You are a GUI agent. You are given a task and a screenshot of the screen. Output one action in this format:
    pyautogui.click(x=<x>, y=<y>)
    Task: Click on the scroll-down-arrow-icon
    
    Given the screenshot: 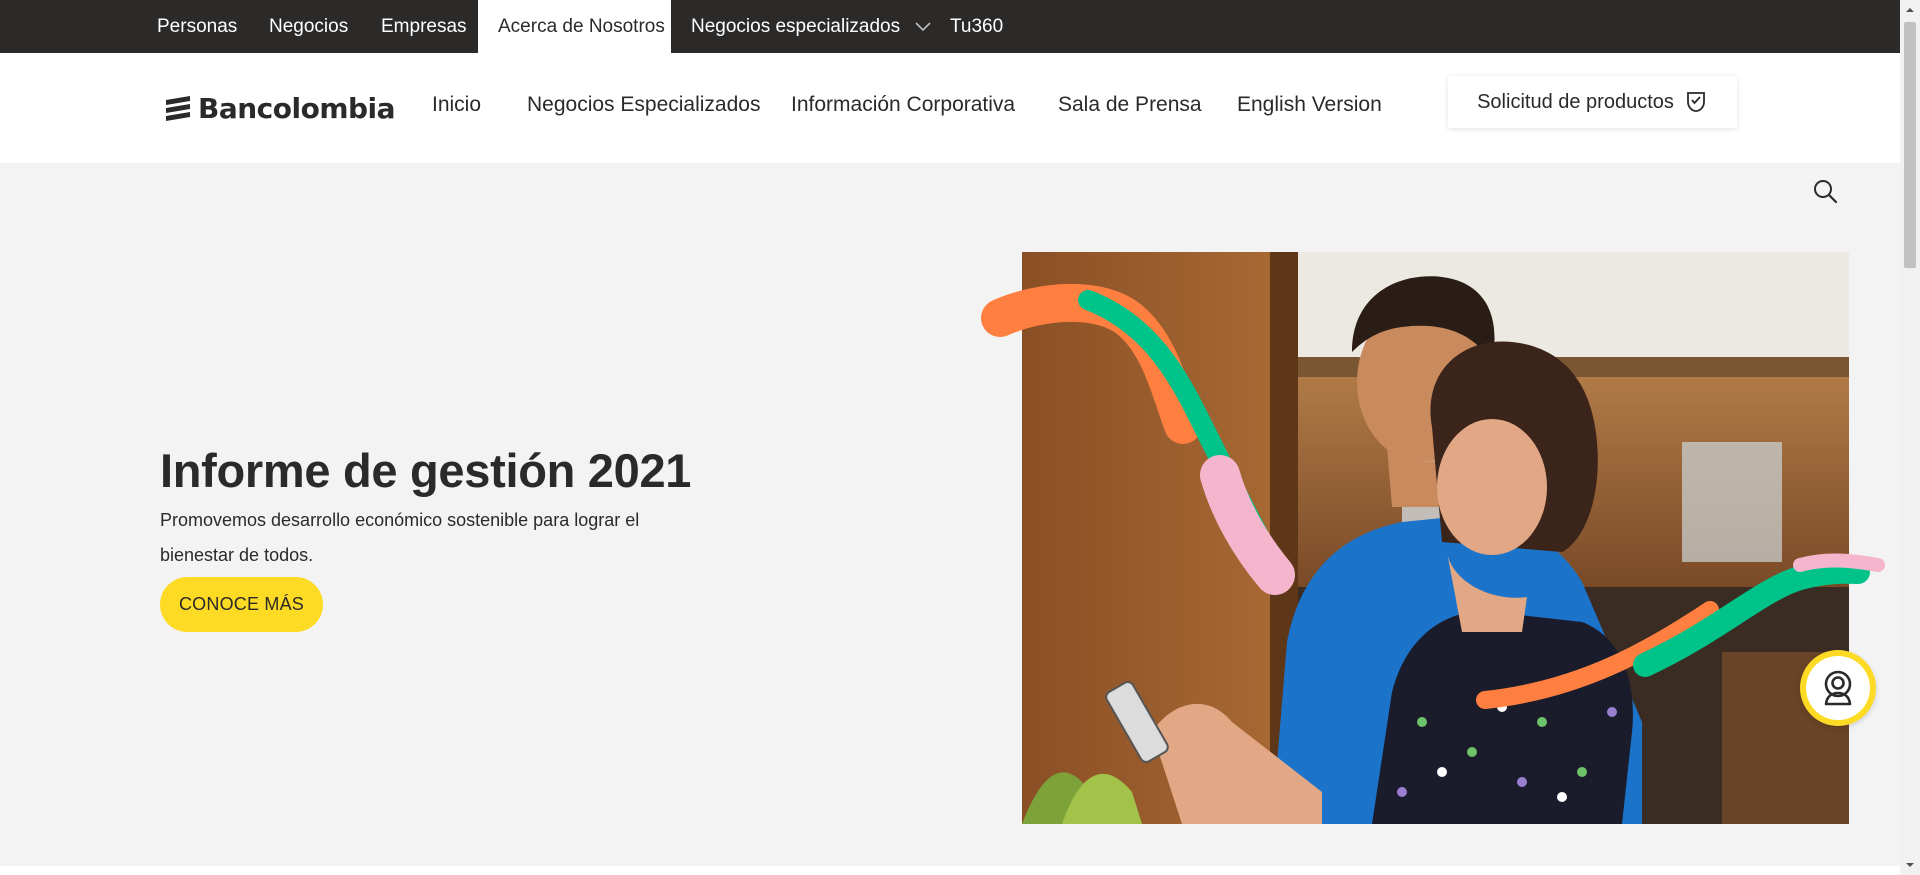 What is the action you would take?
    pyautogui.click(x=1910, y=865)
    